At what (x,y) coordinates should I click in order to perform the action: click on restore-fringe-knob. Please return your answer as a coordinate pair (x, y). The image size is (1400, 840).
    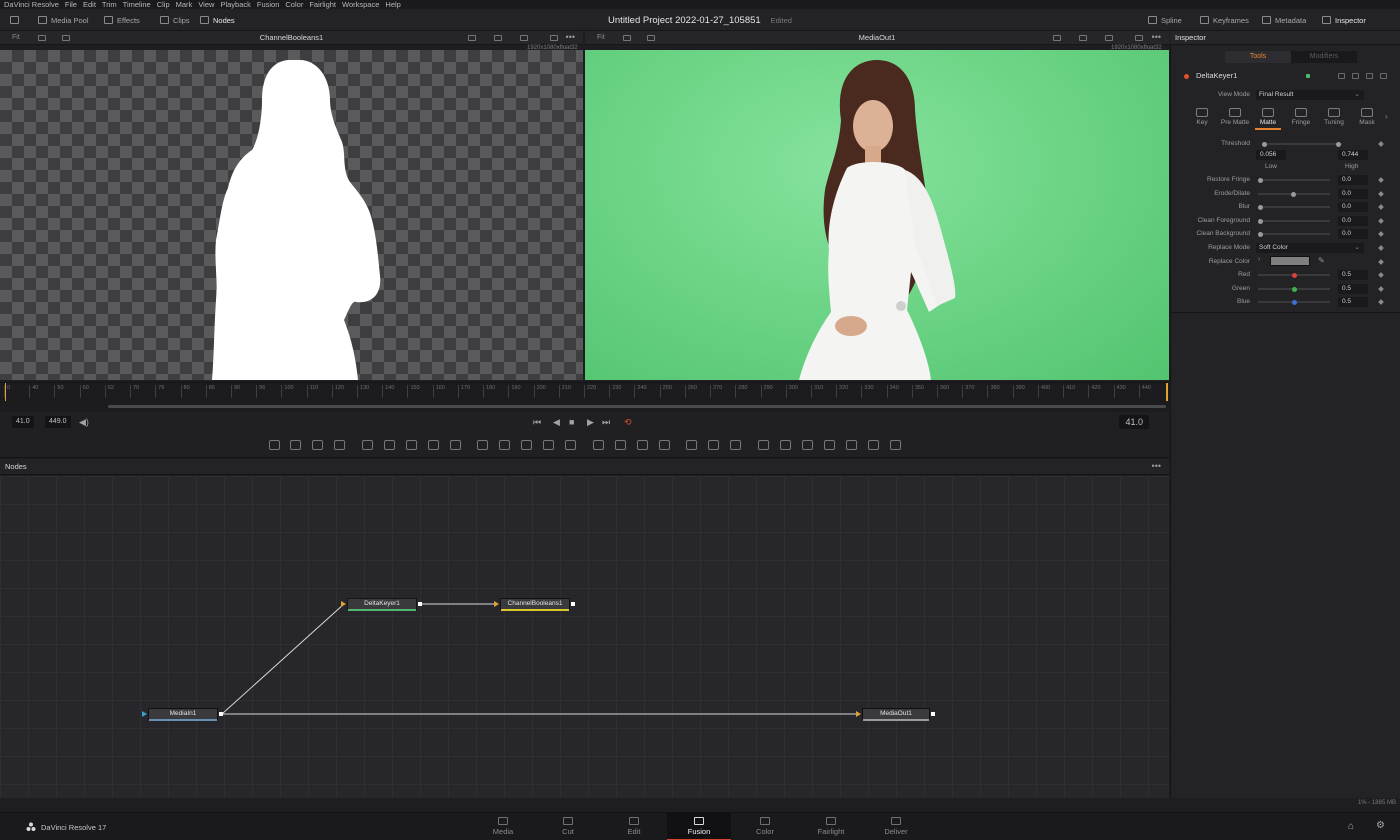
    Looking at the image, I should click on (1260, 180).